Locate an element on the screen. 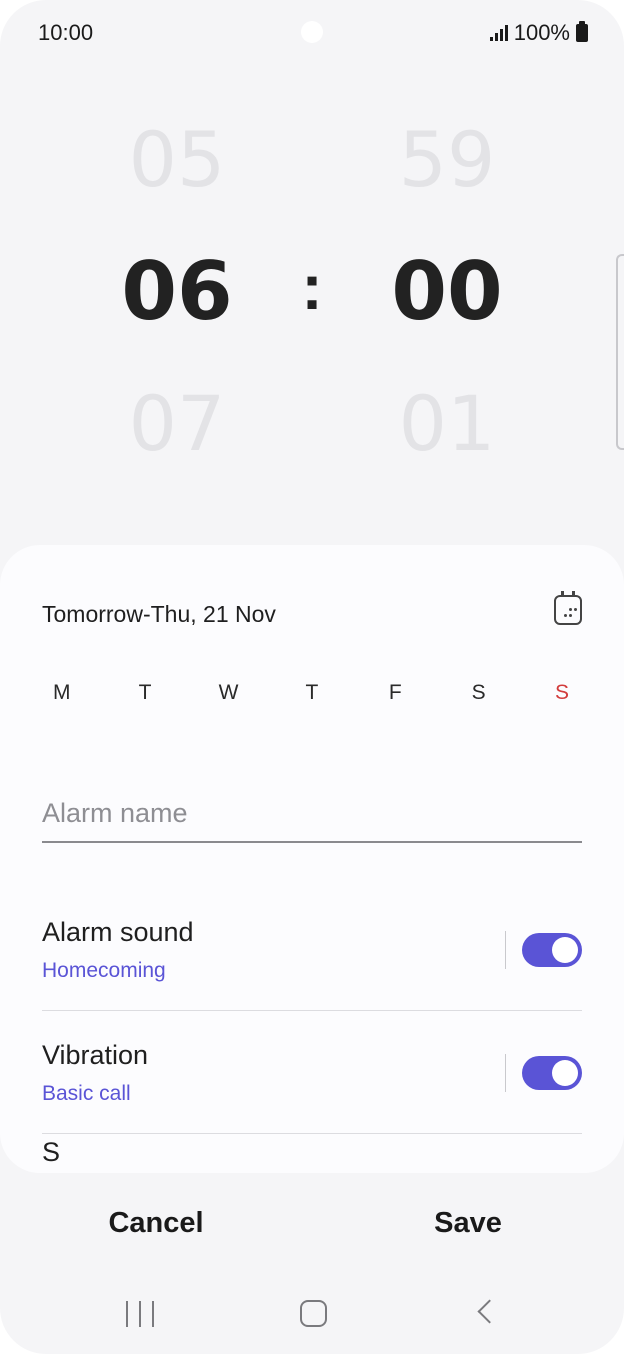 This screenshot has width=624, height=1354. status-bar: 10:00 100% is located at coordinates (312, 32).